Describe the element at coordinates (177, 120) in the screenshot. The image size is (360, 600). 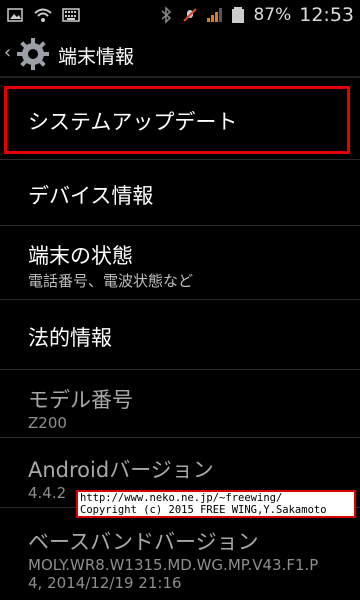
I see `highlight-box` at that location.